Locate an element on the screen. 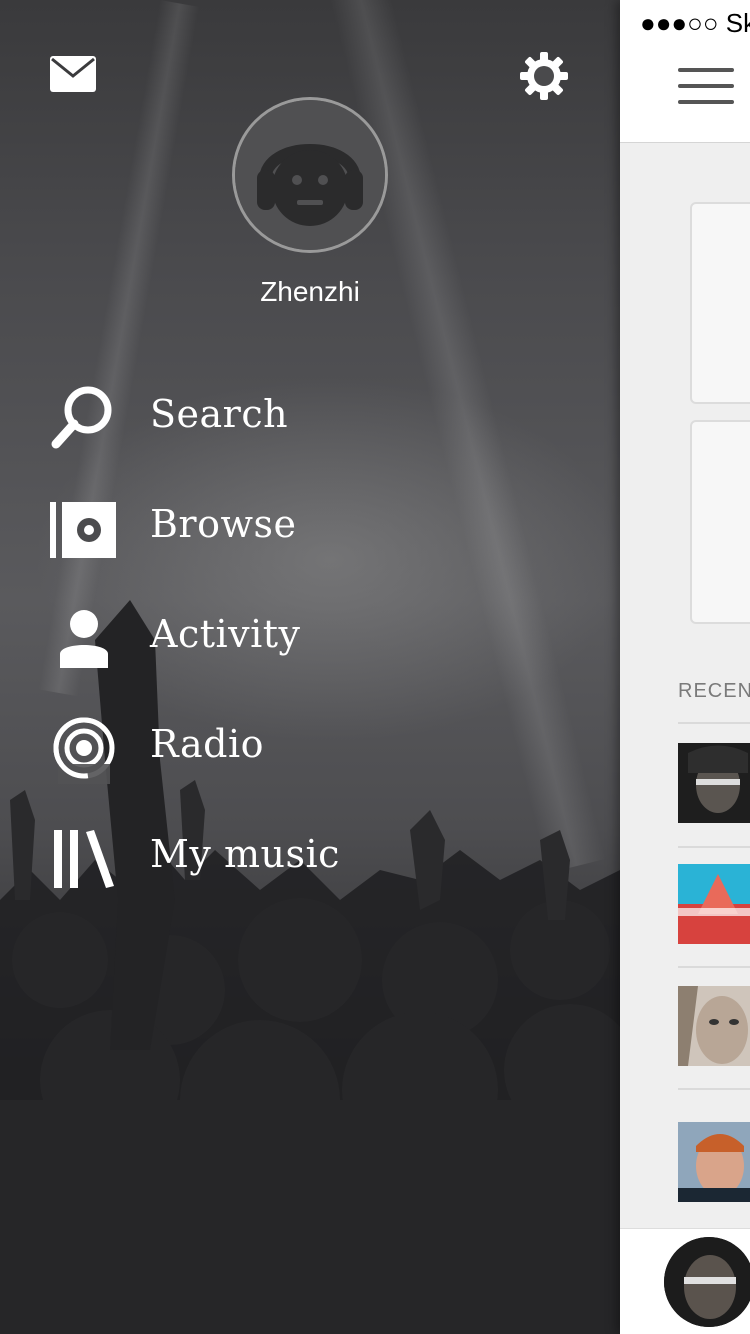 The width and height of the screenshot is (750, 1334). username: Zhenzhi is located at coordinates (310, 291).